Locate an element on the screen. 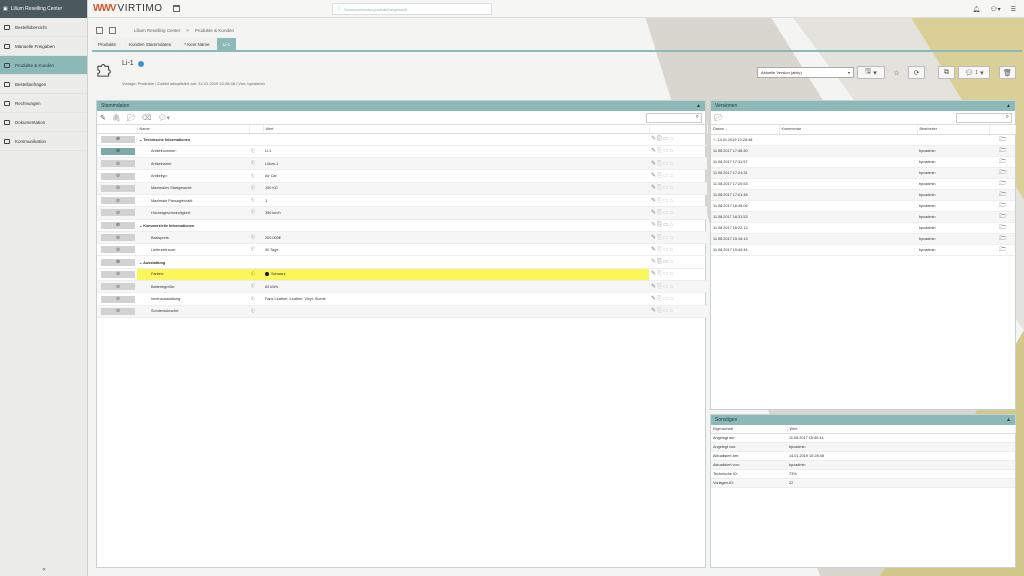 The image size is (1024, 576). field-row: ⊘ Maximales Startgewicht: ⓘ 150 KG ✎⎘▭⌂ is located at coordinates (402, 188).